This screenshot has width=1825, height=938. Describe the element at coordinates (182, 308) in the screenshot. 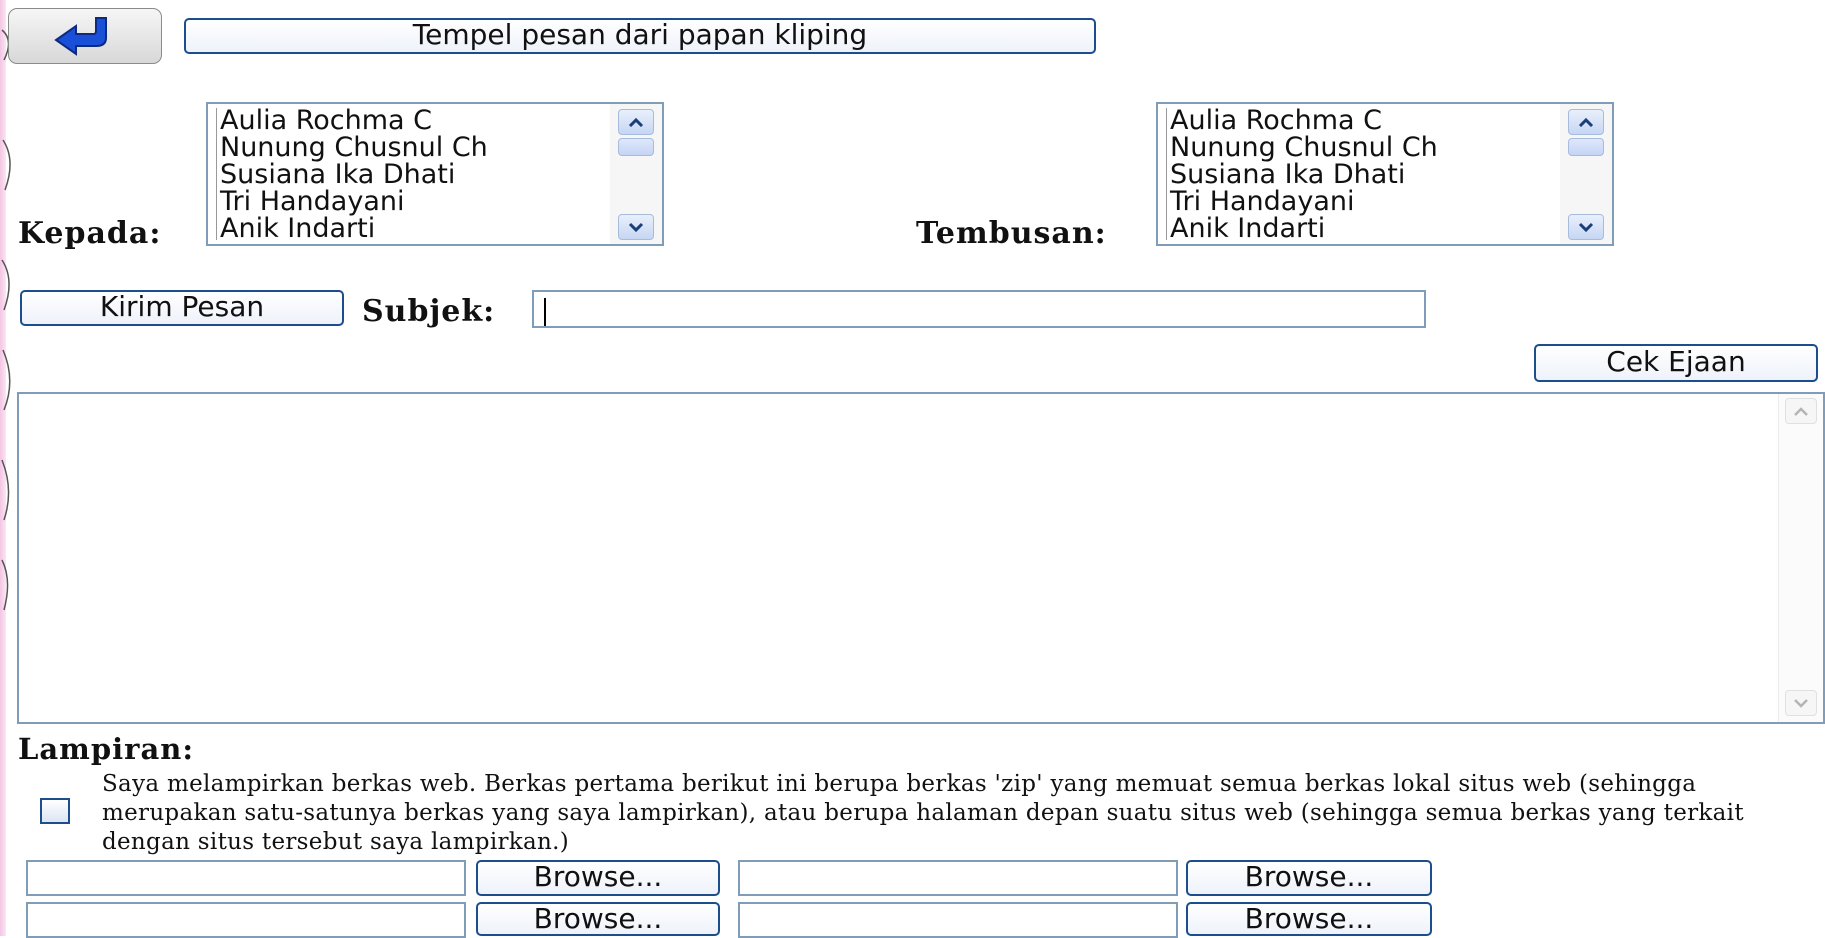

I see `send-message-button: Kirim Pesan` at that location.